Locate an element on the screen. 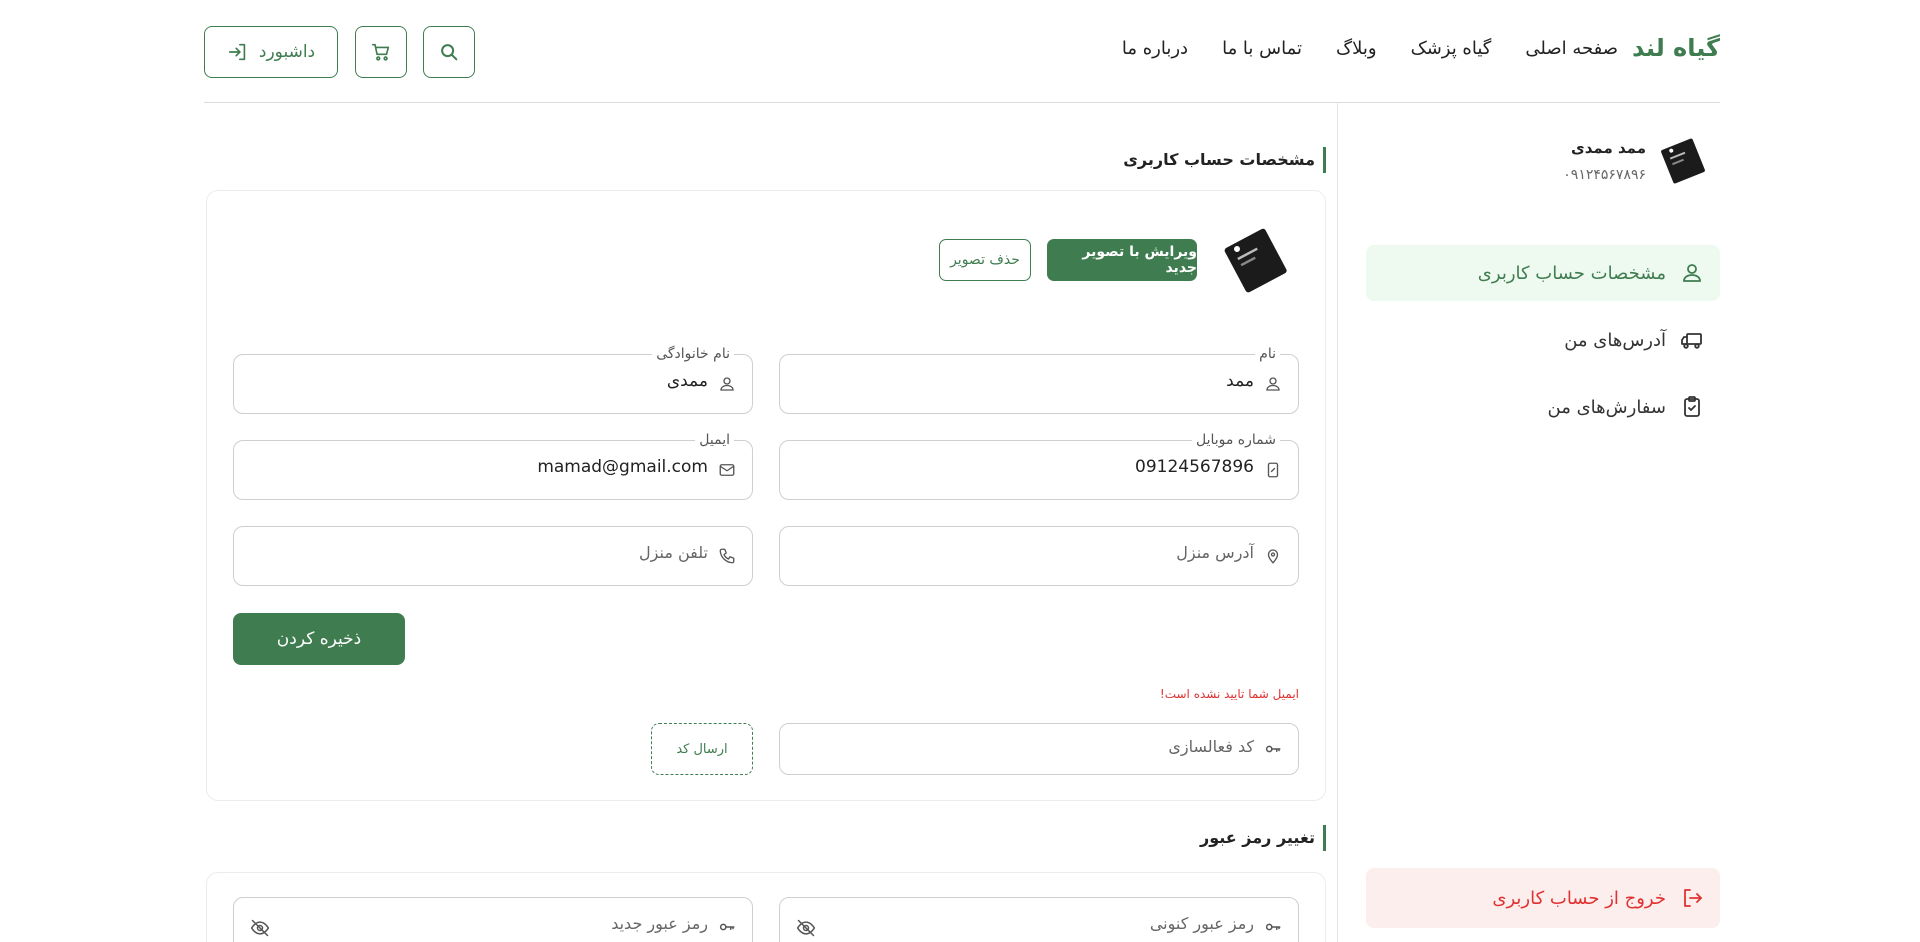 This screenshot has width=1920, height=942. password-section-title: تغییر رمز عبور is located at coordinates (1263, 838).